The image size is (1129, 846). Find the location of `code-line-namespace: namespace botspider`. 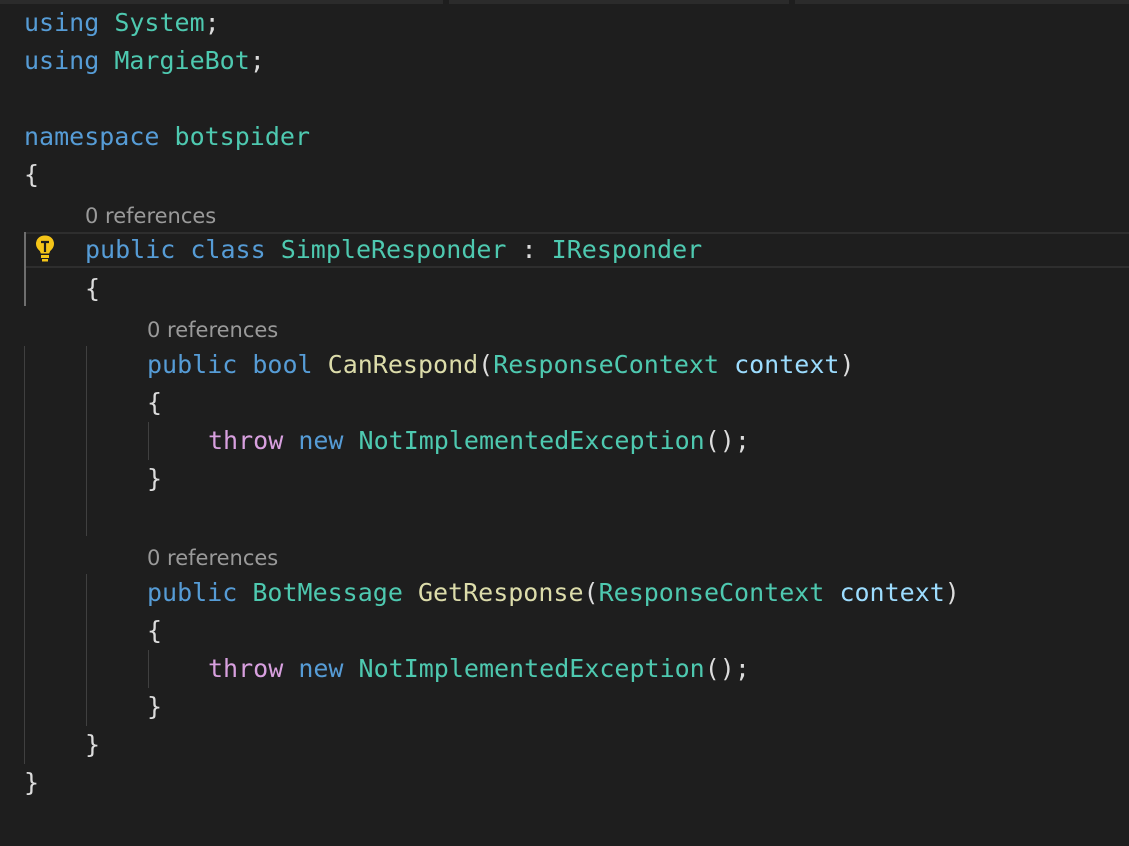

code-line-namespace: namespace botspider is located at coordinates (167, 137).